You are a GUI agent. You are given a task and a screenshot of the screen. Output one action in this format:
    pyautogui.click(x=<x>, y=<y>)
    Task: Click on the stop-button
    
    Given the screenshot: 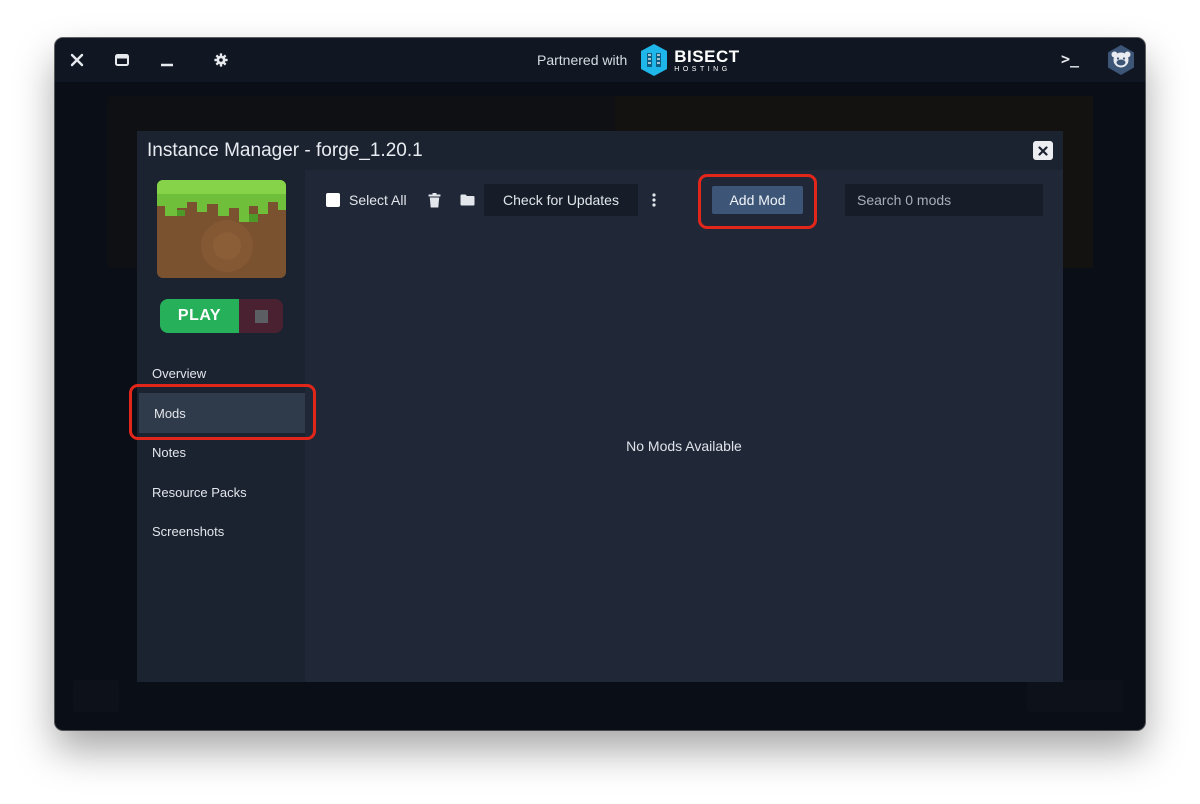 What is the action you would take?
    pyautogui.click(x=261, y=316)
    